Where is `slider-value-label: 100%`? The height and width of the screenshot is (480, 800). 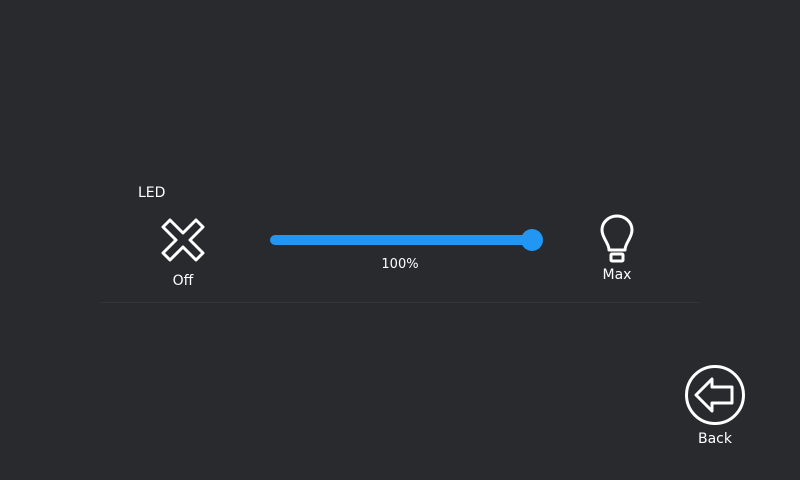
slider-value-label: 100% is located at coordinates (400, 264).